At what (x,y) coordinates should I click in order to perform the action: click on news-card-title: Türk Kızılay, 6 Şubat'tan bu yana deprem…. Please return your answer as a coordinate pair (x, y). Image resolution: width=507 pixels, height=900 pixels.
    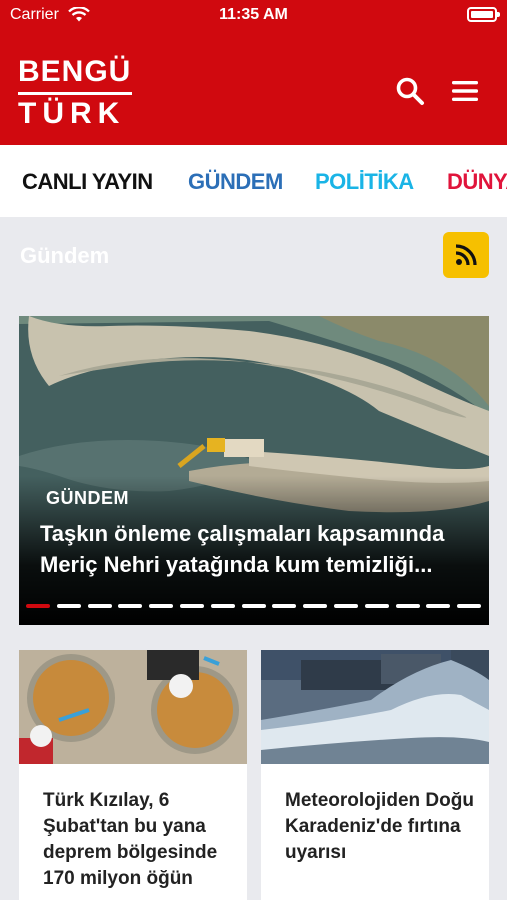
    Looking at the image, I should click on (130, 839).